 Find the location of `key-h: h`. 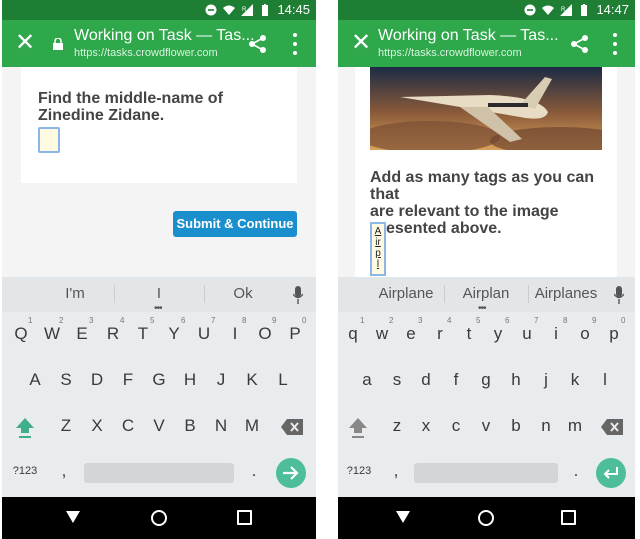

key-h: h is located at coordinates (516, 380).